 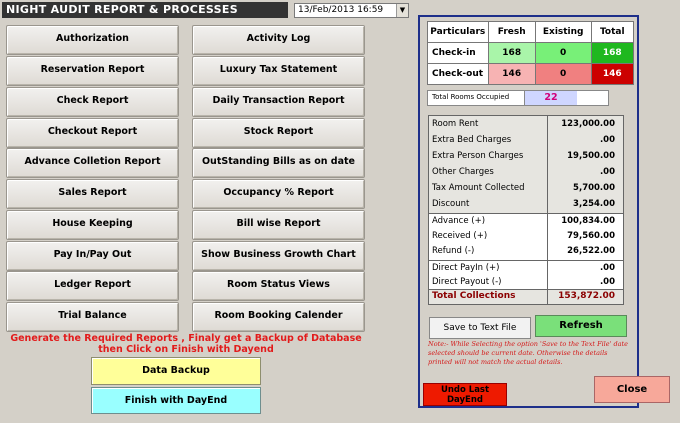 I want to click on finance-label: Discount, so click(x=451, y=204).